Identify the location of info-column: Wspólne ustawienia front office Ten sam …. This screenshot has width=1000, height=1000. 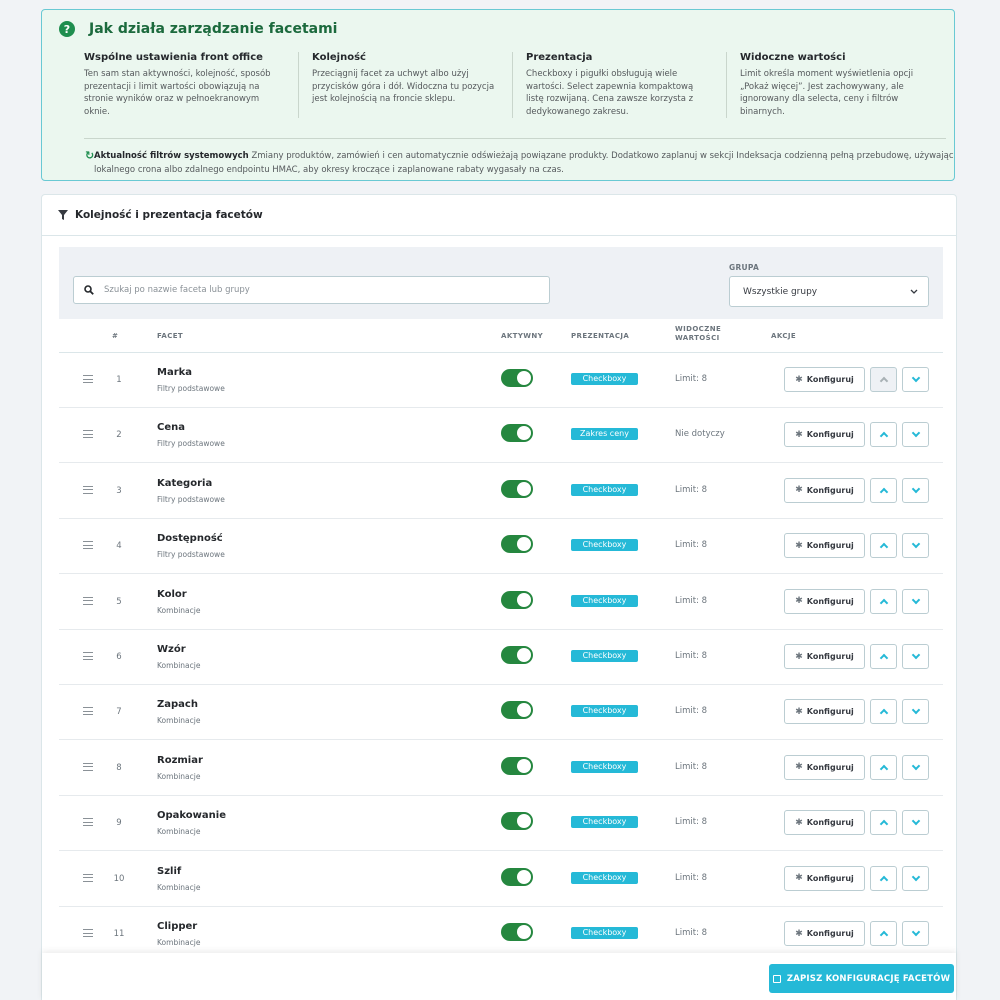
(192, 85).